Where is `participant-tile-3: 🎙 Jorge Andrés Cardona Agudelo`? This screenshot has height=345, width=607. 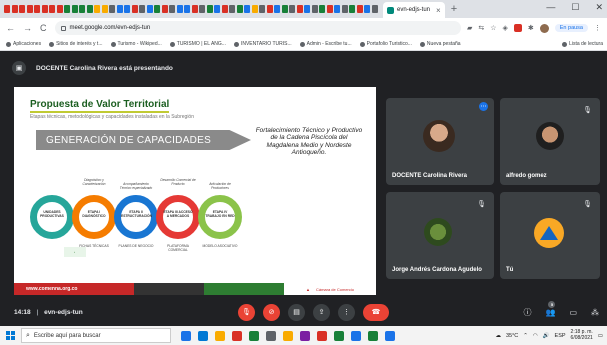
participant-tile-3: 🎙 Jorge Andrés Cardona Agudelo is located at coordinates (440, 235).